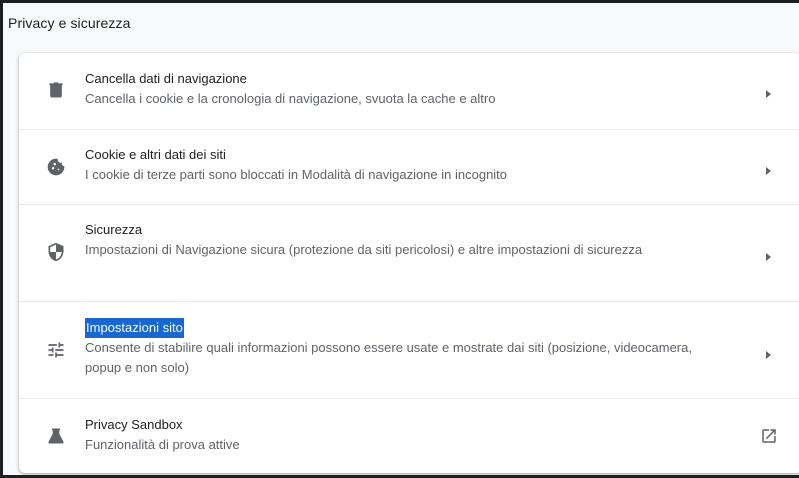  Describe the element at coordinates (155, 154) in the screenshot. I see `row-label: Cookie e altri dati dei siti` at that location.